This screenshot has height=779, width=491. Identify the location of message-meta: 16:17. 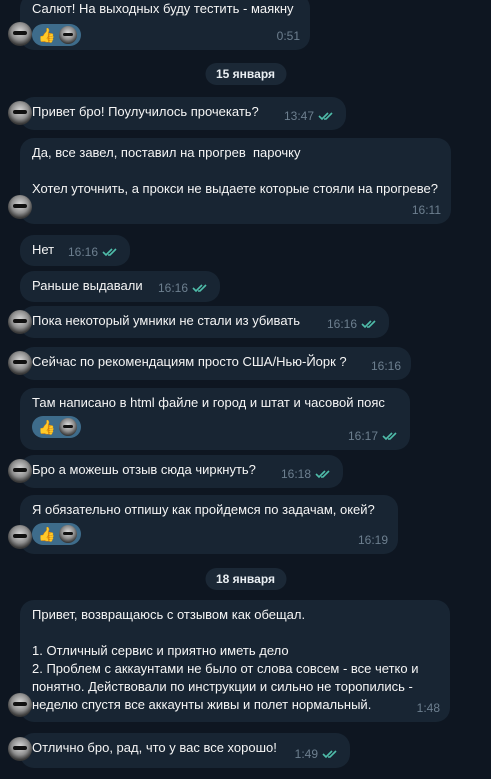
(374, 436).